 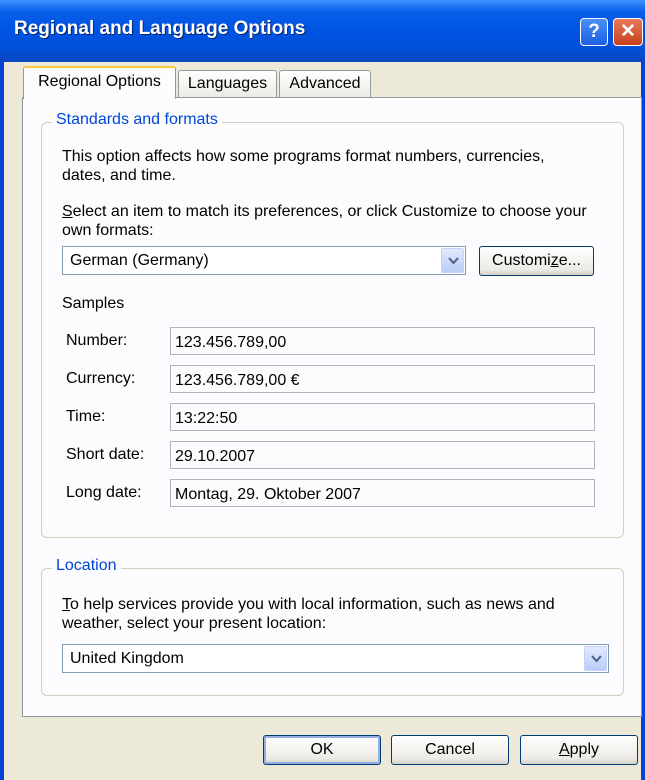 I want to click on cancel-button: Cancel, so click(x=450, y=750).